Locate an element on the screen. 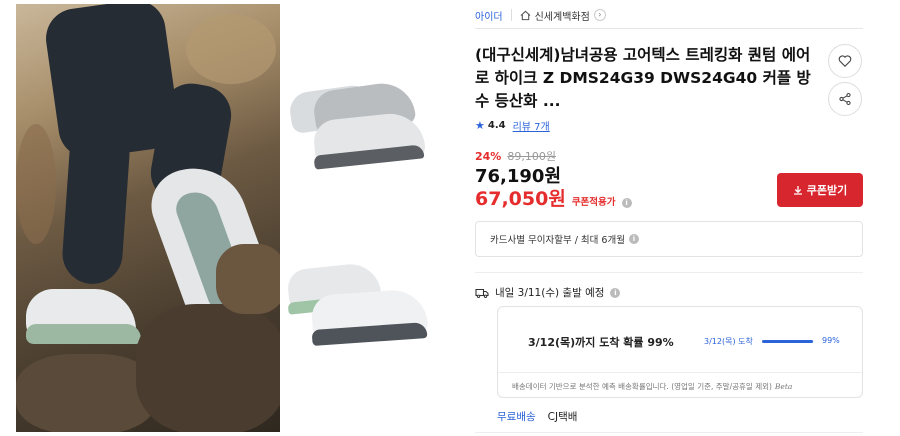 The image size is (900, 436). store-link: 신세계백화점 › is located at coordinates (563, 15).